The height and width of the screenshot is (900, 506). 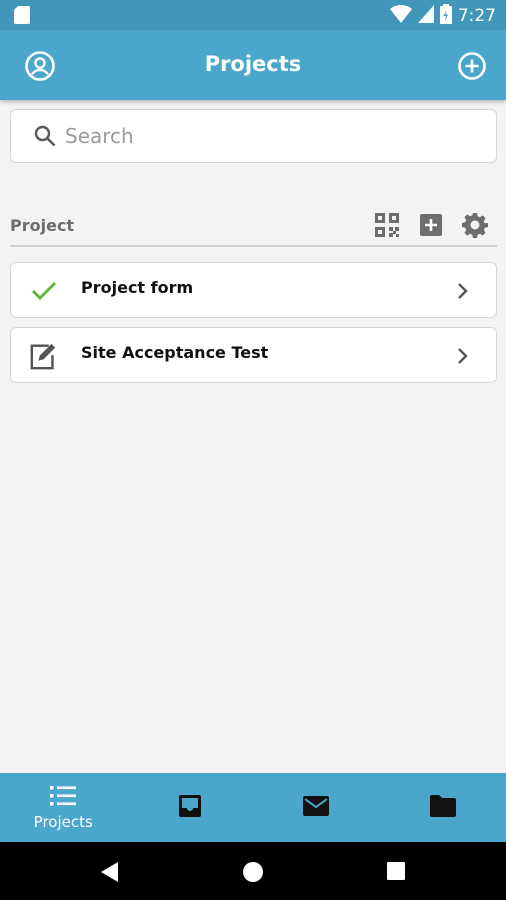 What do you see at coordinates (472, 66) in the screenshot?
I see `add-circle-icon` at bounding box center [472, 66].